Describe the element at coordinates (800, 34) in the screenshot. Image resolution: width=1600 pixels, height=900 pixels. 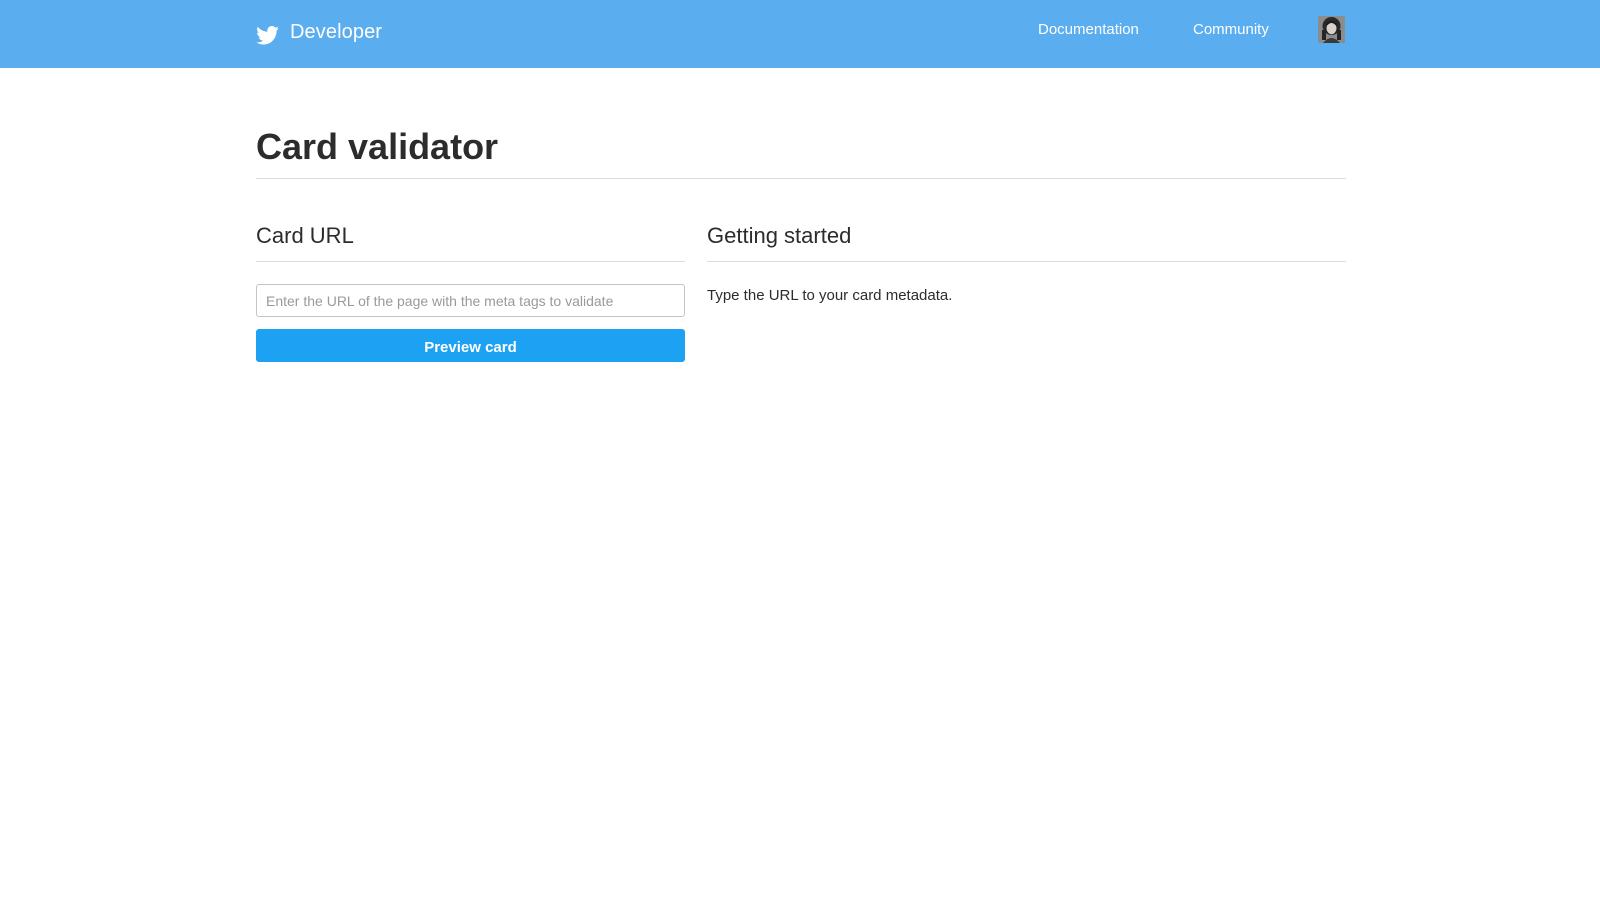
I see `top-nav-bar: Developer Documentation Community` at that location.